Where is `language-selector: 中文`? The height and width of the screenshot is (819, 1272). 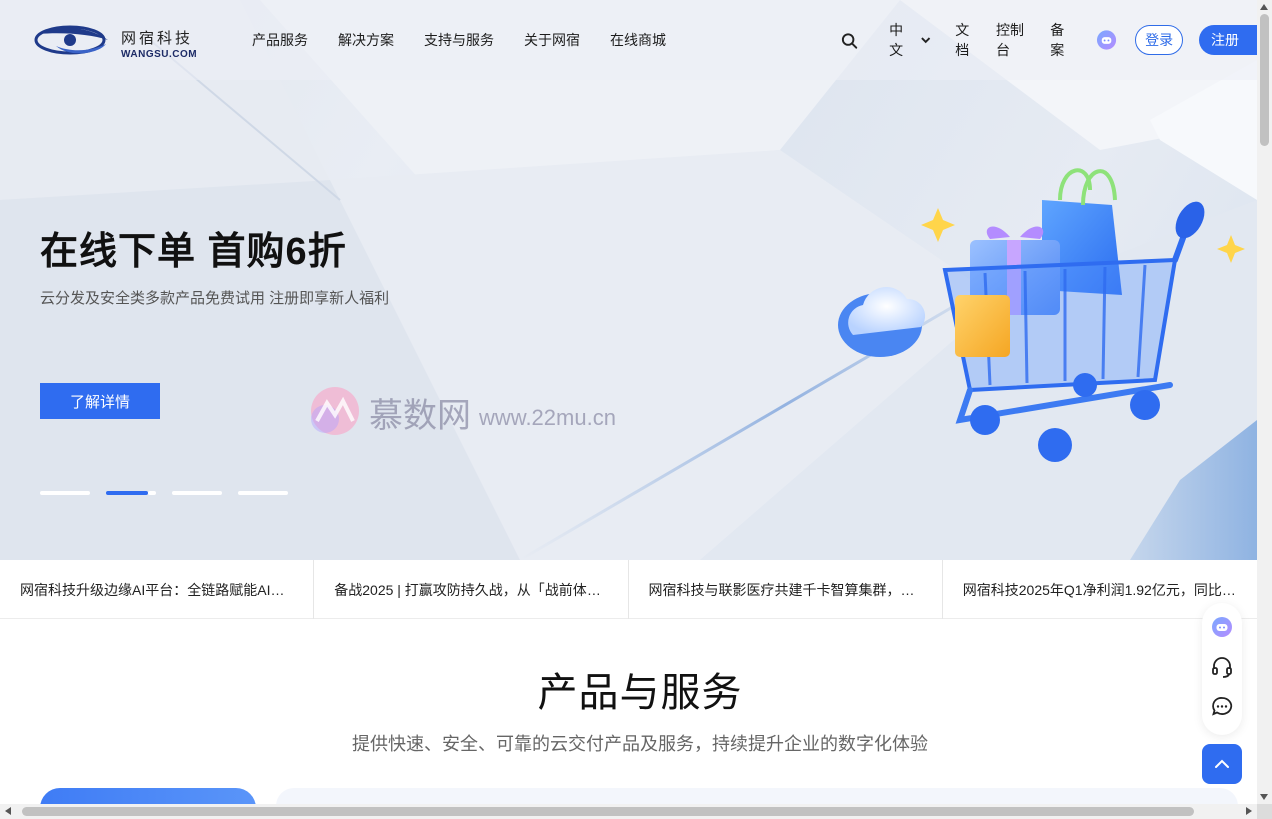 language-selector: 中文 is located at coordinates (910, 40).